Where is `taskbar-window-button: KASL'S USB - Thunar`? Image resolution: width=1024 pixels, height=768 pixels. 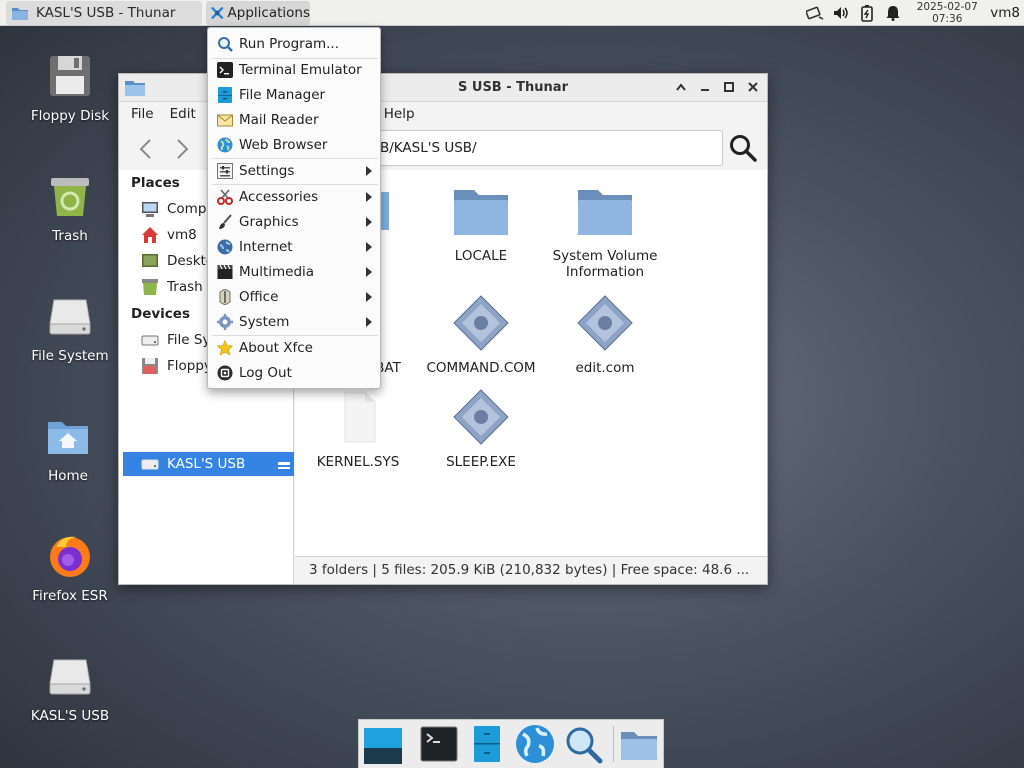
taskbar-window-button: KASL'S USB - Thunar is located at coordinates (104, 13).